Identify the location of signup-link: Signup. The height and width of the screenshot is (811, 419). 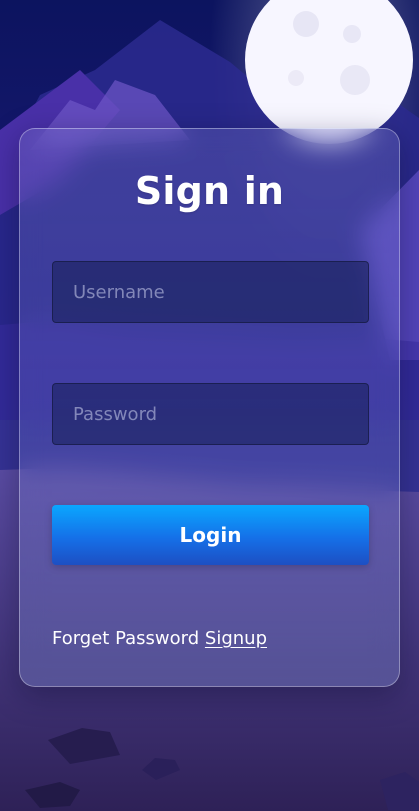
(236, 638).